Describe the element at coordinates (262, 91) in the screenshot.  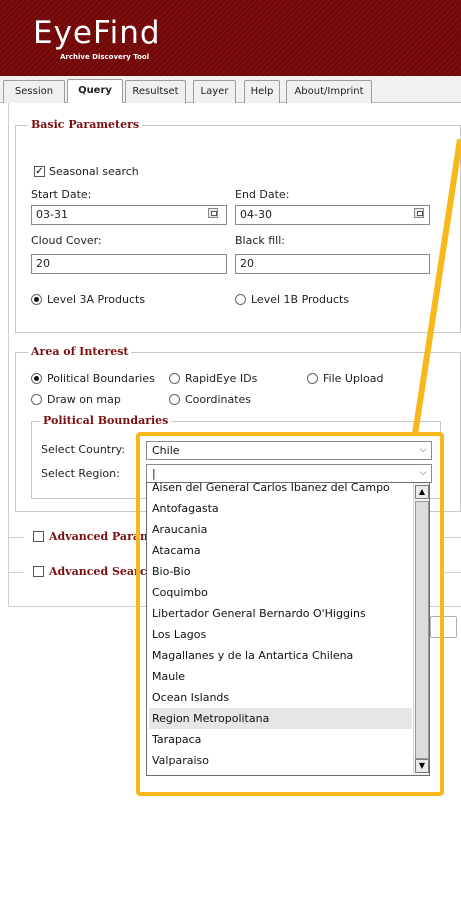
I see `tab-help: Help` at that location.